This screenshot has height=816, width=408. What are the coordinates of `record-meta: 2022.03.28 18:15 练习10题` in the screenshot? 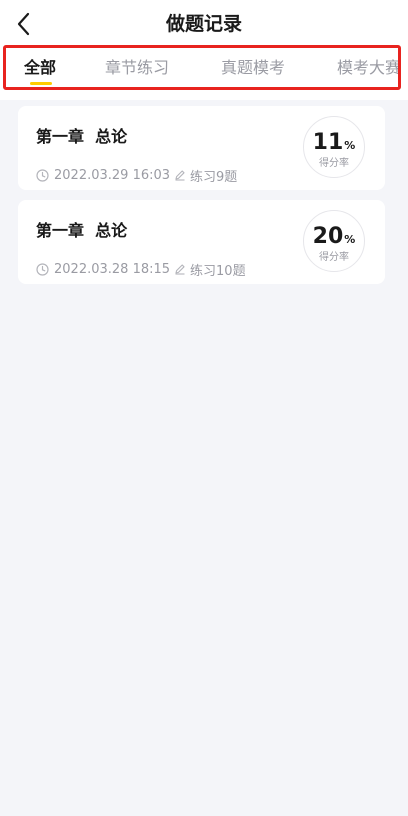 It's located at (141, 269).